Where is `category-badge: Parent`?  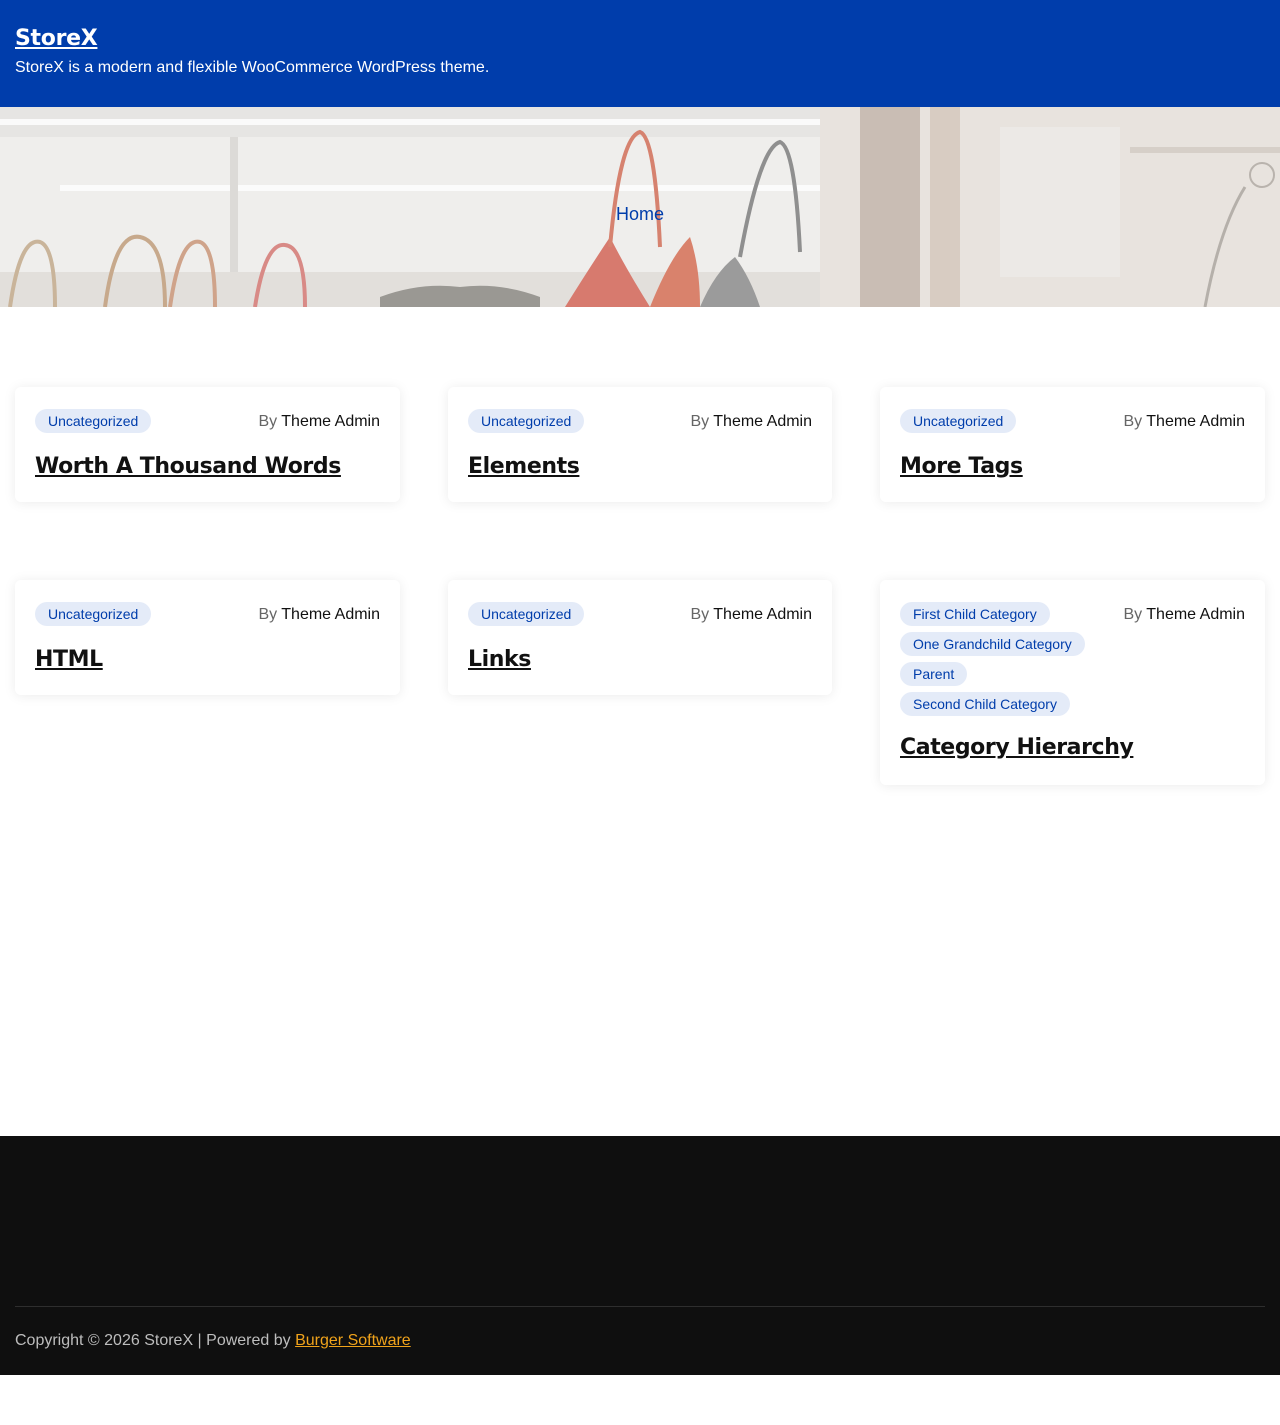
category-badge: Parent is located at coordinates (934, 674).